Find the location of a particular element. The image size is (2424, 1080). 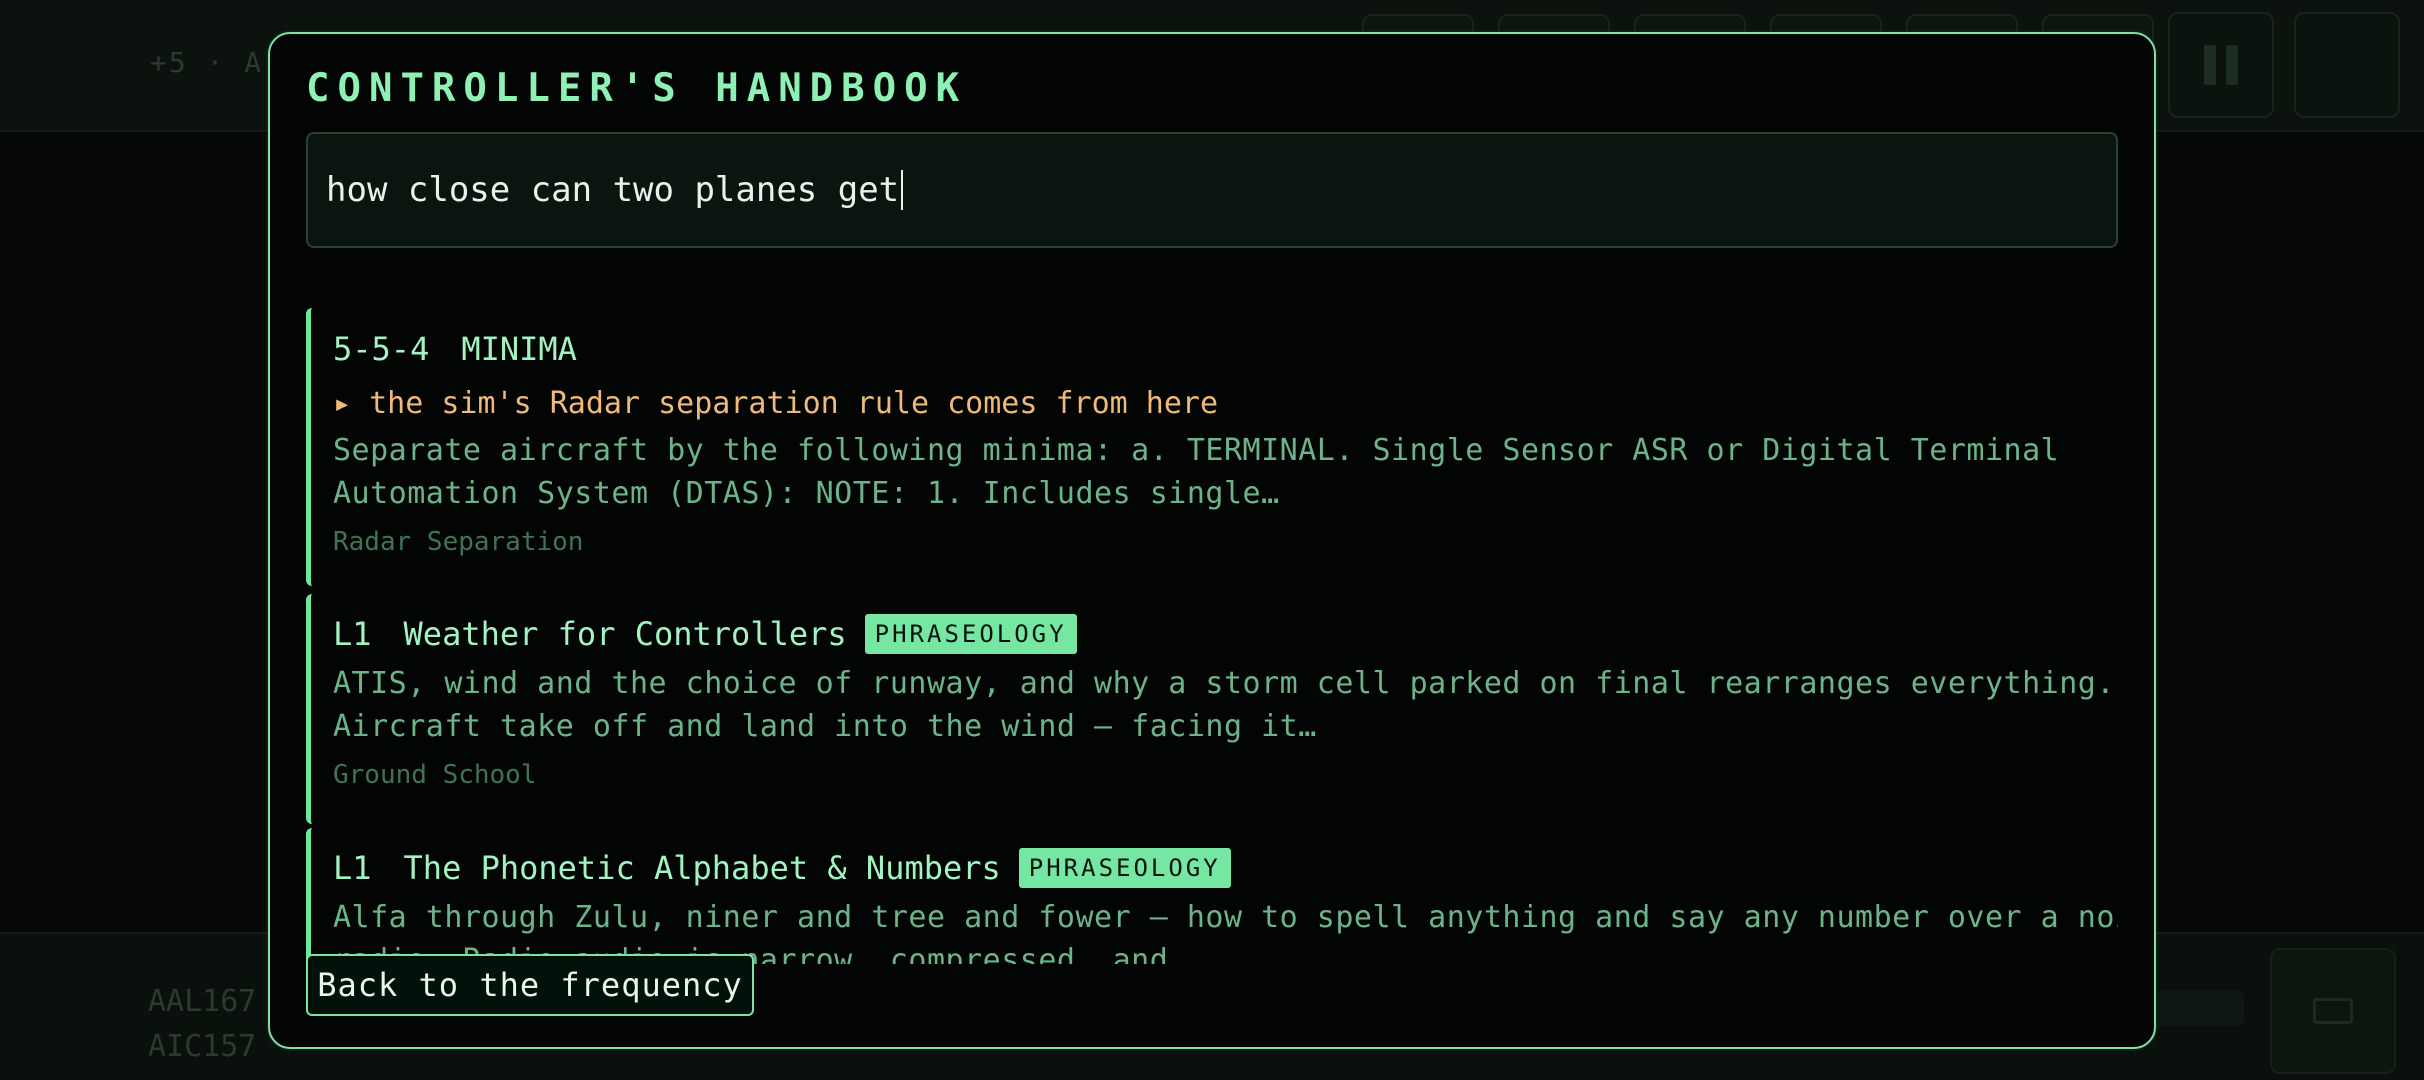

keyboard-button is located at coordinates (2333, 1011).